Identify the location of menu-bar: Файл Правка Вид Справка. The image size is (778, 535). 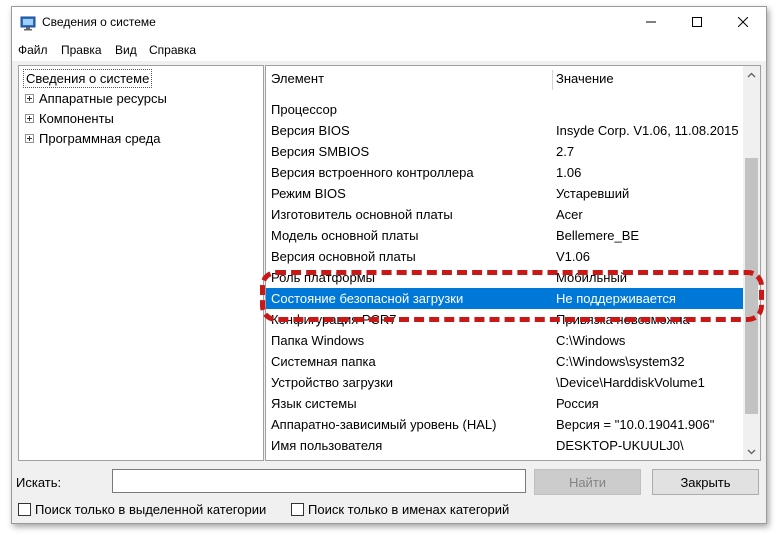
(389, 49).